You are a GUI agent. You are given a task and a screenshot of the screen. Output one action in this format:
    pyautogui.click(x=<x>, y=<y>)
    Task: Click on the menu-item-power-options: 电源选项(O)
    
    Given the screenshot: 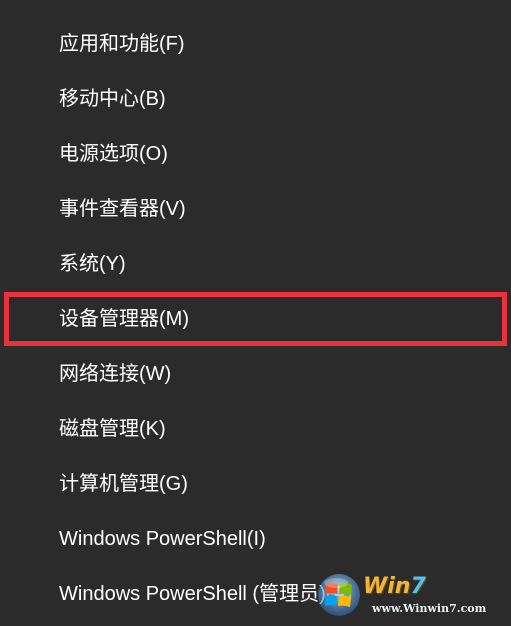 What is the action you would take?
    pyautogui.click(x=255, y=154)
    